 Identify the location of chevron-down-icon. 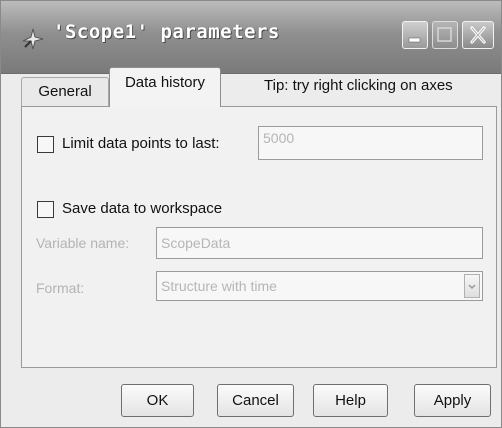
(472, 287).